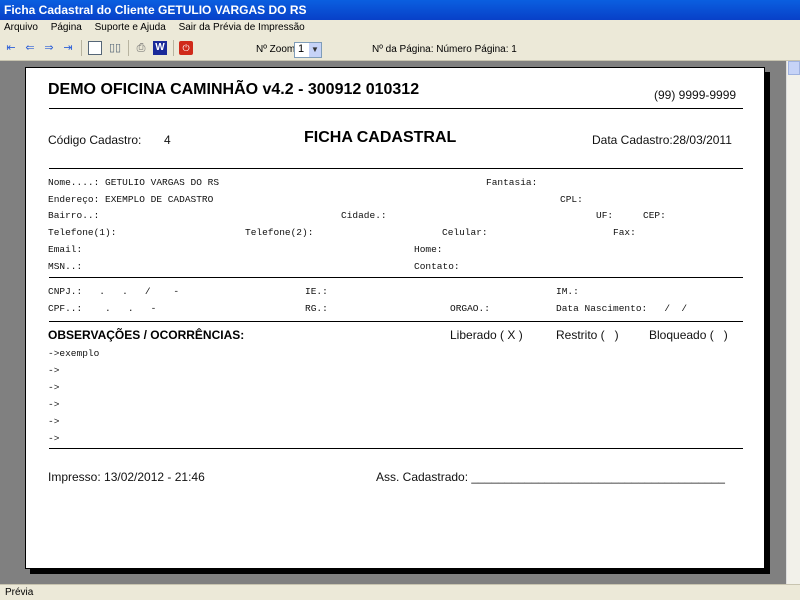 Image resolution: width=800 pixels, height=600 pixels. I want to click on field-cnpj: CNPJ.: . . / -, so click(114, 291).